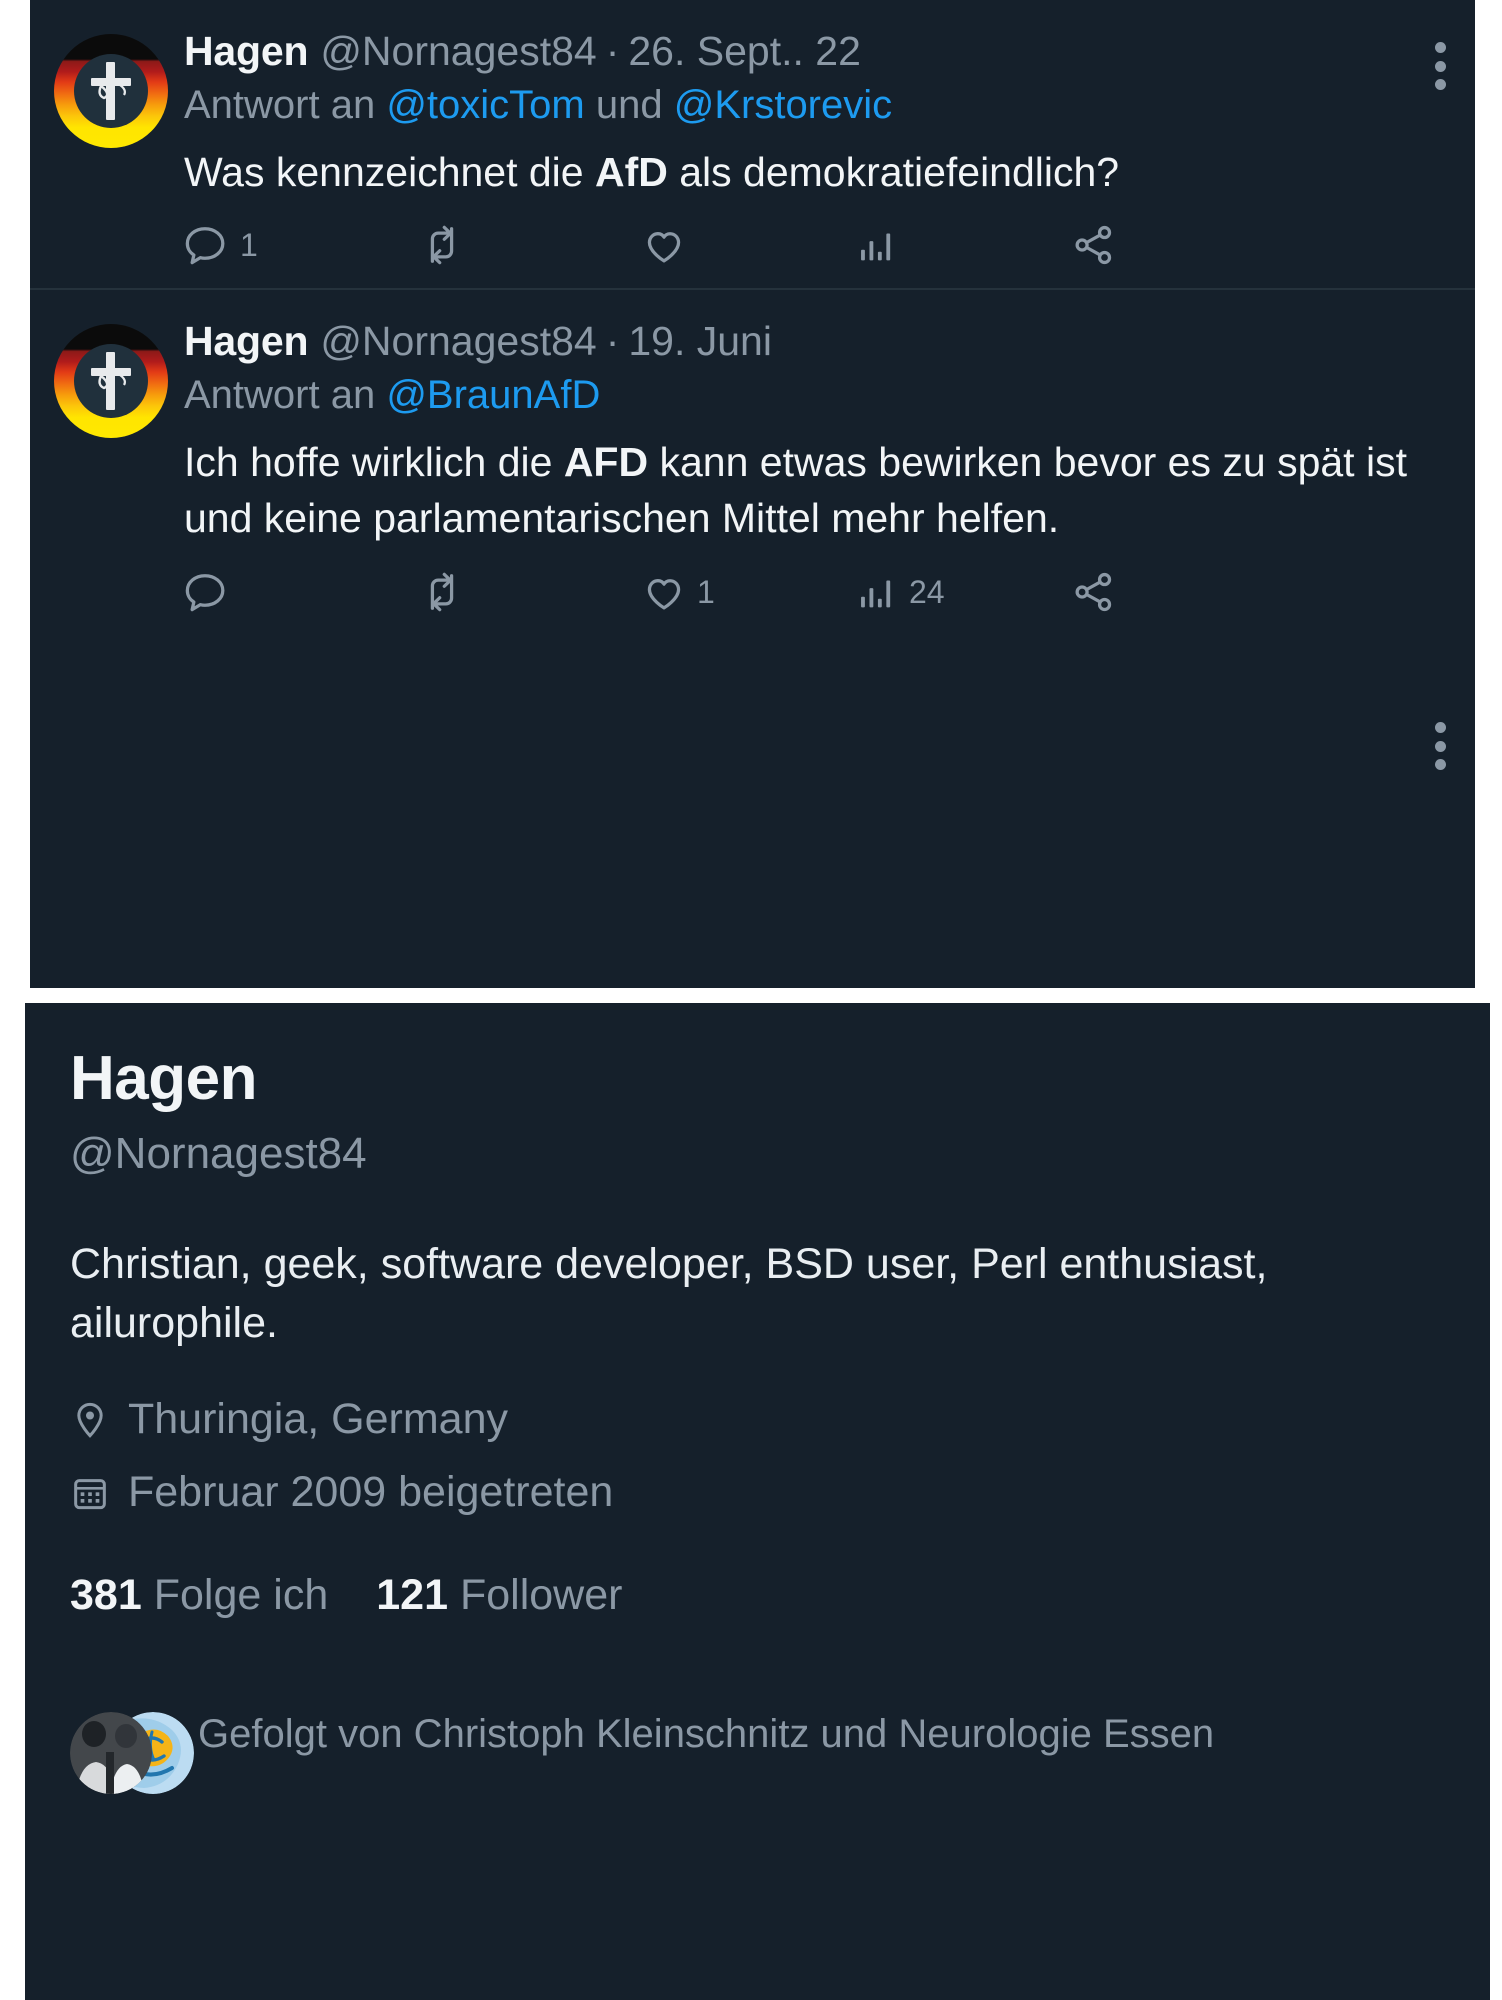 The width and height of the screenshot is (1502, 2000). I want to click on reply-button, so click(301, 592).